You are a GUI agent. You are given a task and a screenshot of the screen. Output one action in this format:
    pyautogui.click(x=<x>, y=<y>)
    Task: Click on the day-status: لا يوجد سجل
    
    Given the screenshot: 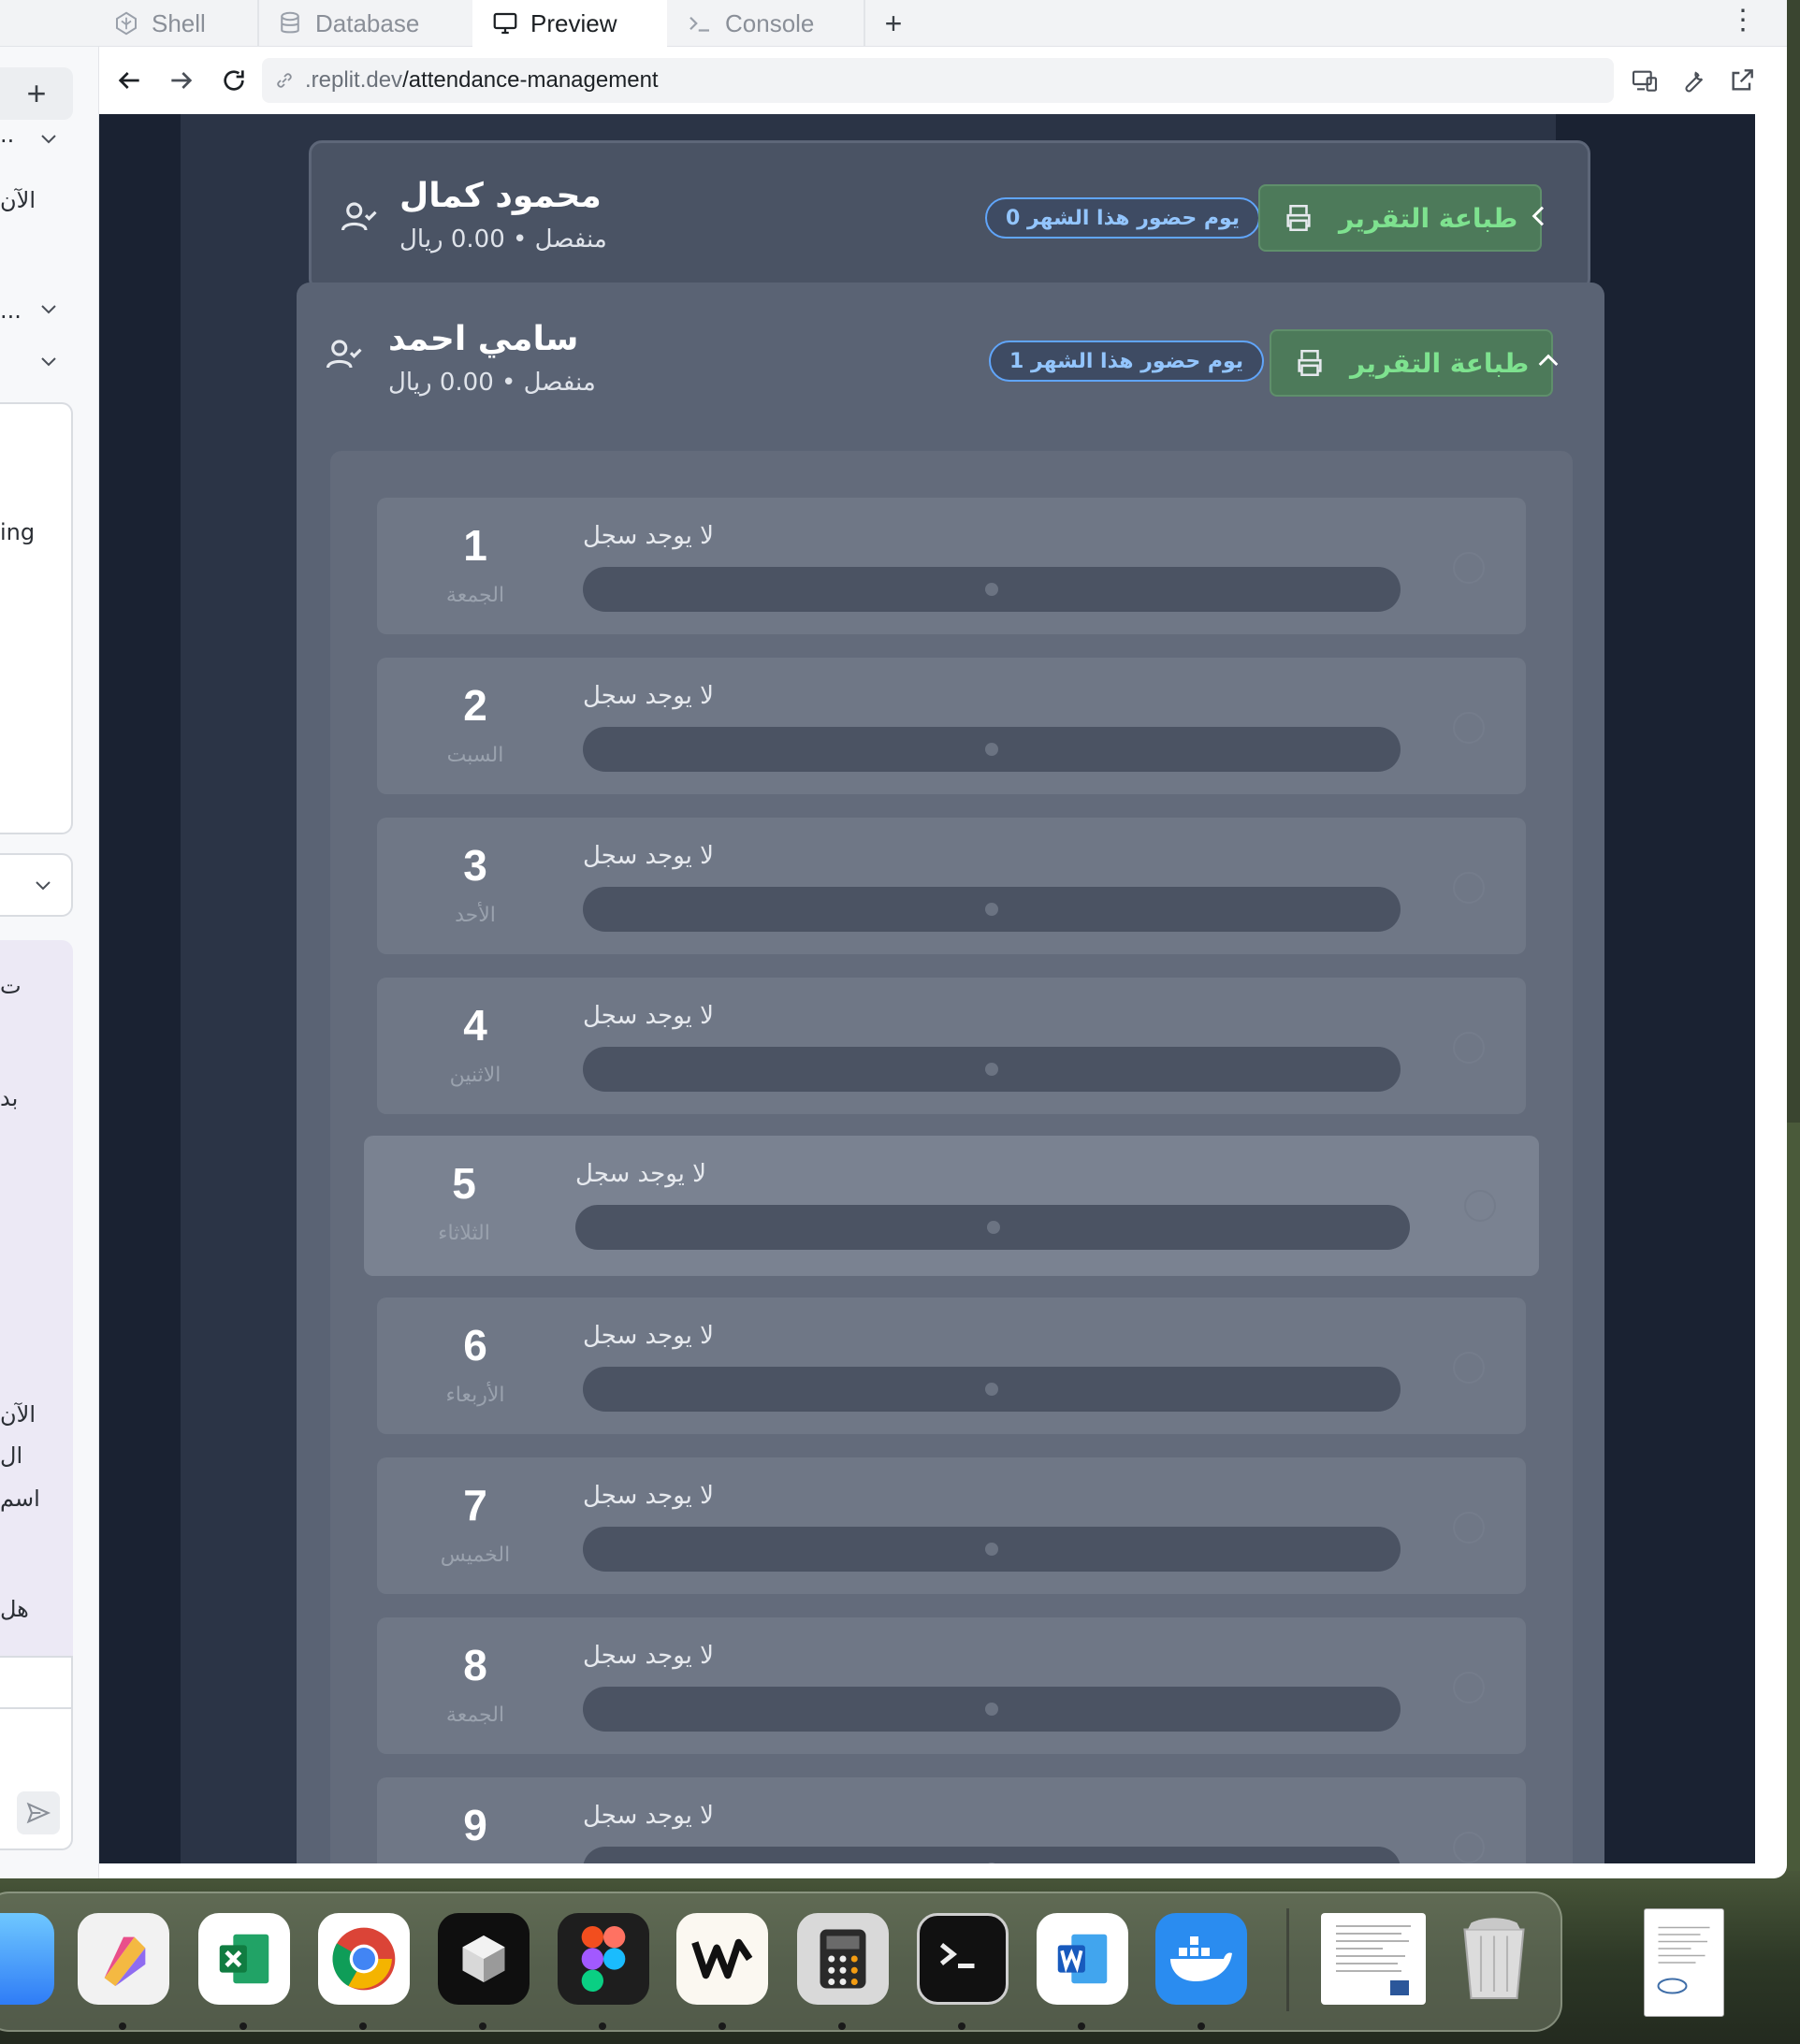 What is the action you would take?
    pyautogui.click(x=649, y=1336)
    